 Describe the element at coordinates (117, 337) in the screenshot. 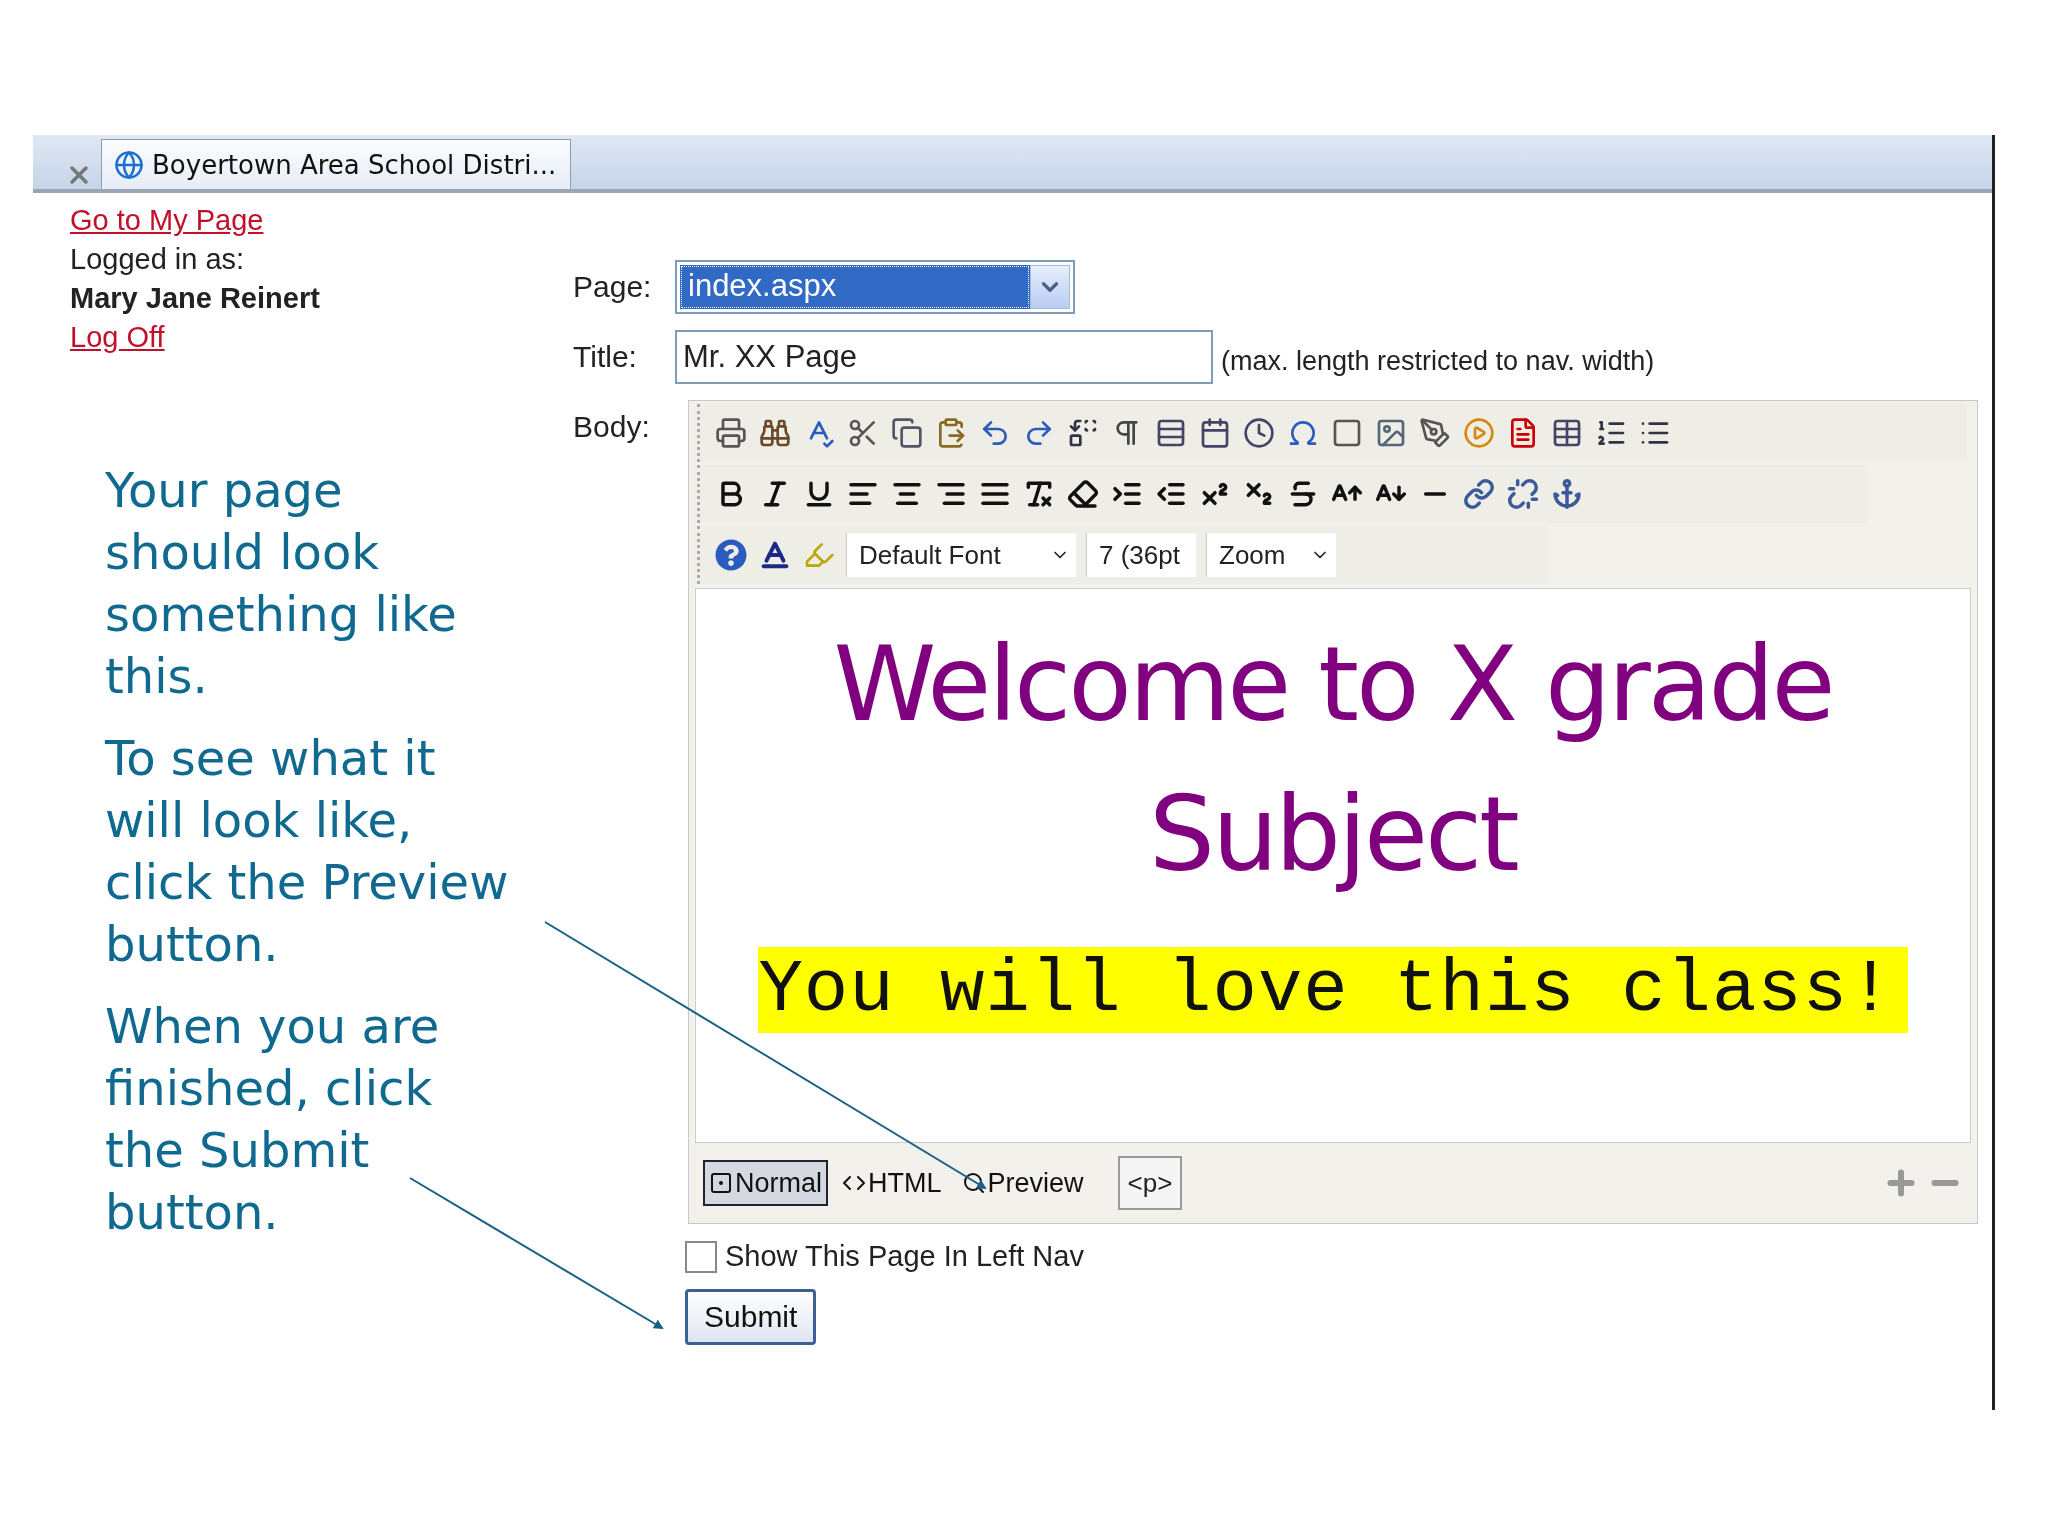

I see `log-off-link: Log Off` at that location.